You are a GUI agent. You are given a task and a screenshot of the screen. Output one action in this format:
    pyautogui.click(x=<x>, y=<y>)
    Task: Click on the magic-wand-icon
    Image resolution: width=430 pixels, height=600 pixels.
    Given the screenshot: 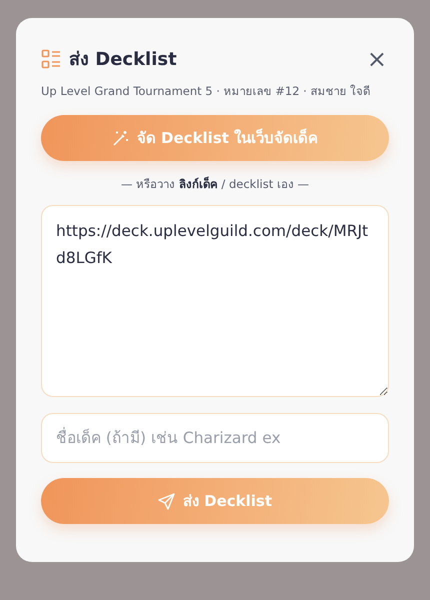 What is the action you would take?
    pyautogui.click(x=120, y=138)
    